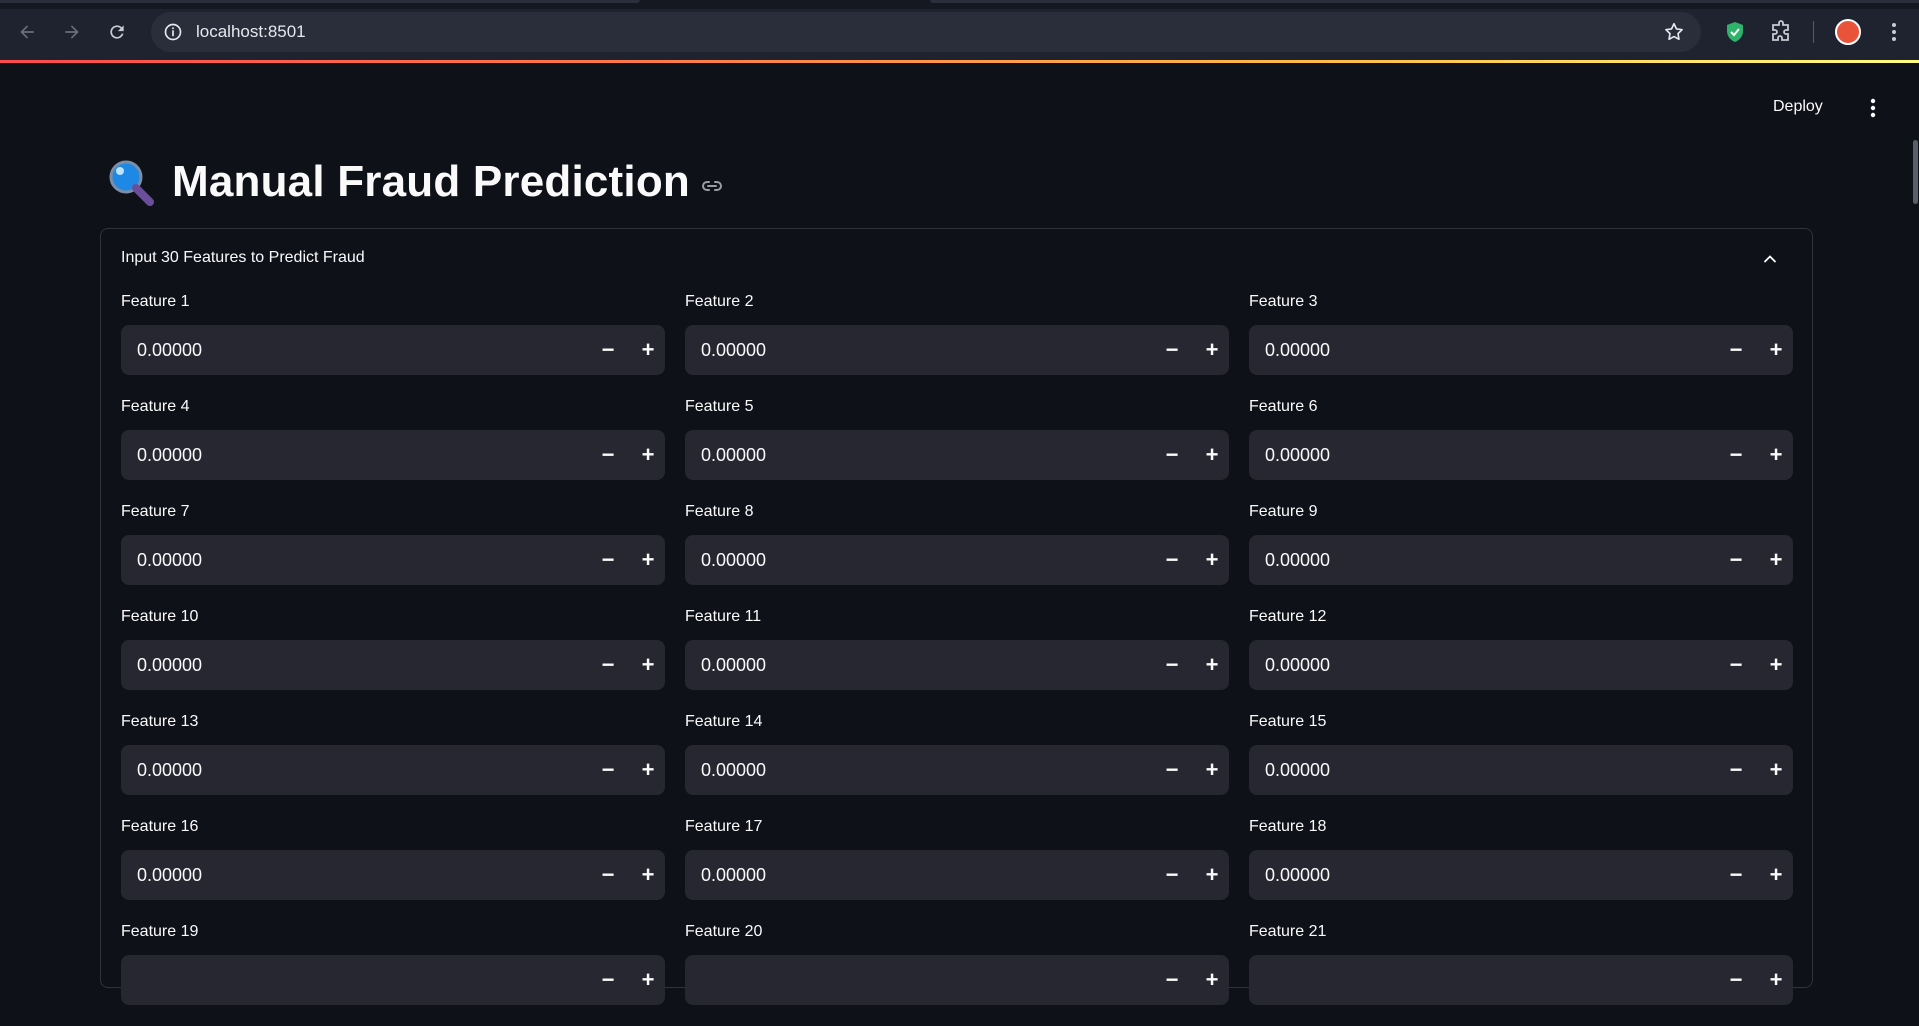 This screenshot has height=1026, width=1919. What do you see at coordinates (1798, 107) in the screenshot?
I see `deploy-button: Deploy` at bounding box center [1798, 107].